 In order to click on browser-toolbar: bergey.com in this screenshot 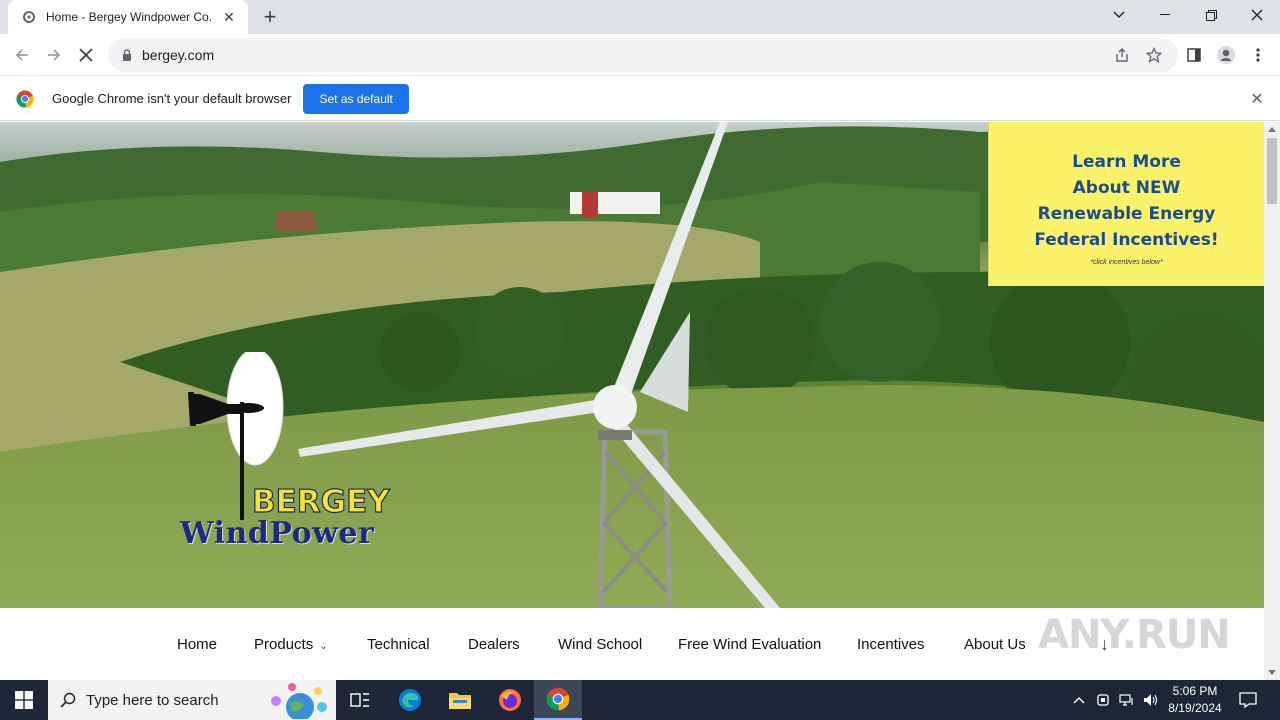, I will do `click(640, 55)`.